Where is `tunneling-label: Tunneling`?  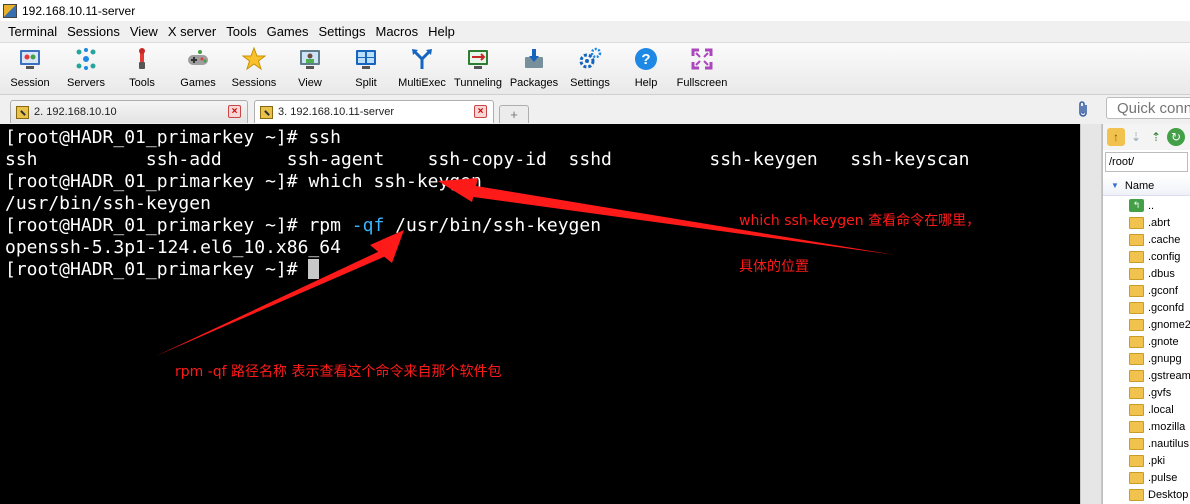 tunneling-label: Tunneling is located at coordinates (478, 83).